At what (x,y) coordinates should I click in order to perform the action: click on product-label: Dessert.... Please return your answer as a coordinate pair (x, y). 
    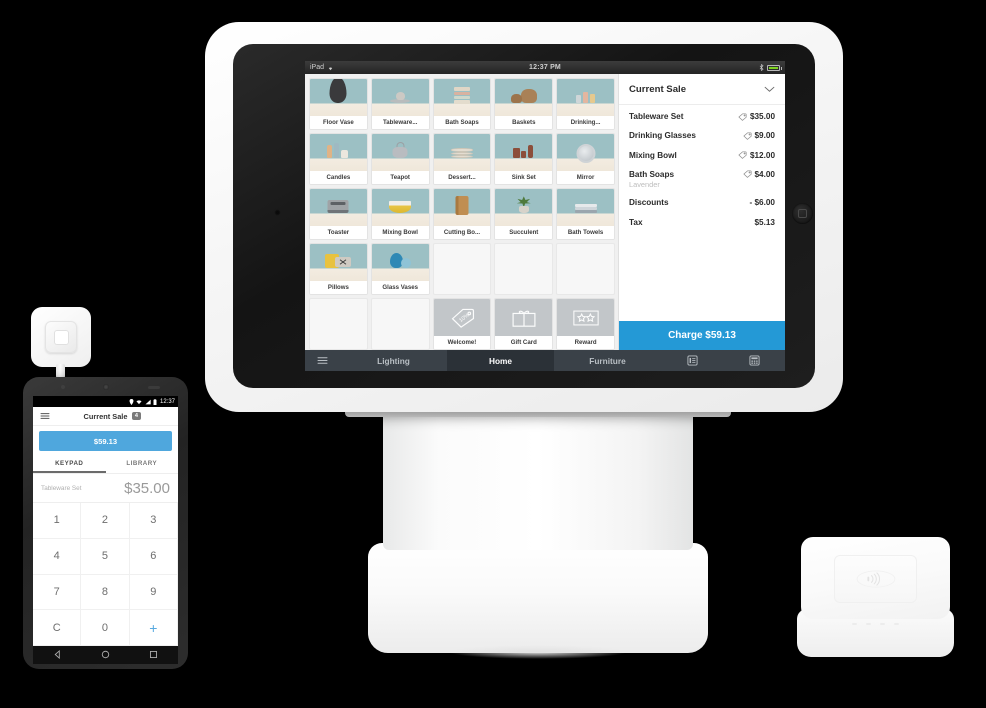
    Looking at the image, I should click on (462, 177).